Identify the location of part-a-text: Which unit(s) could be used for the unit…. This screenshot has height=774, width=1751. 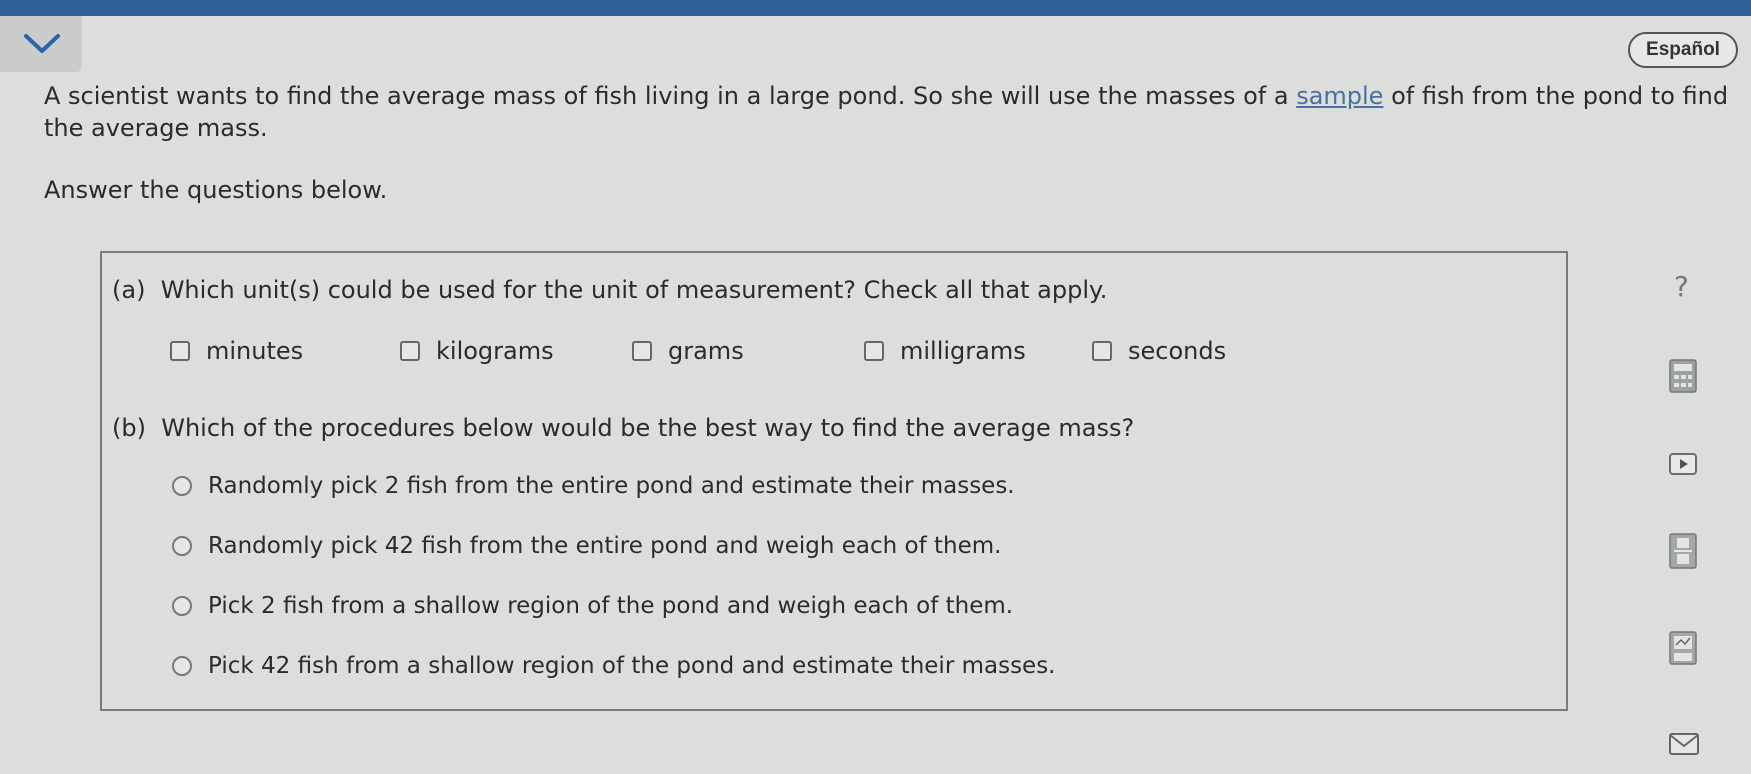
(634, 290).